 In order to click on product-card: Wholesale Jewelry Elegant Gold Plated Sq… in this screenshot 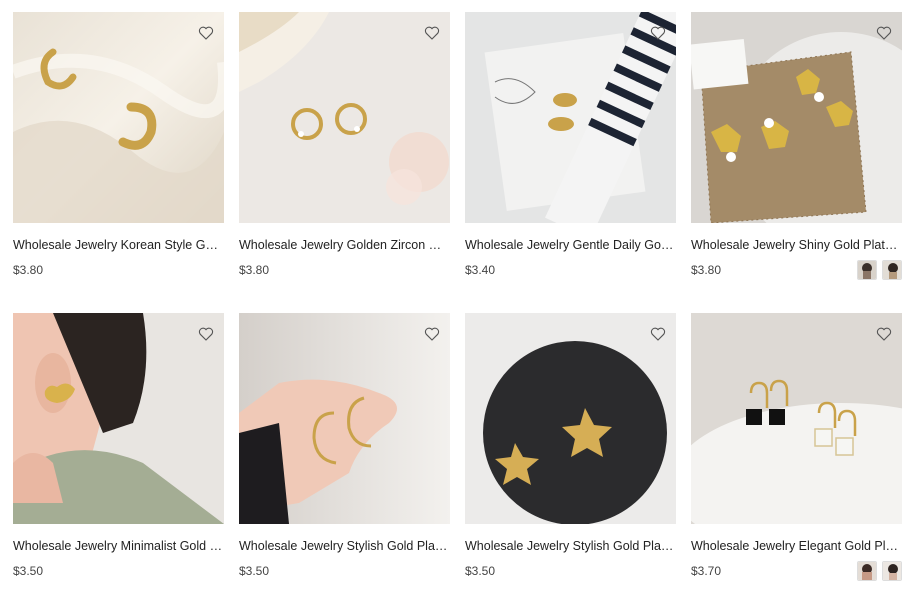, I will do `click(796, 463)`.